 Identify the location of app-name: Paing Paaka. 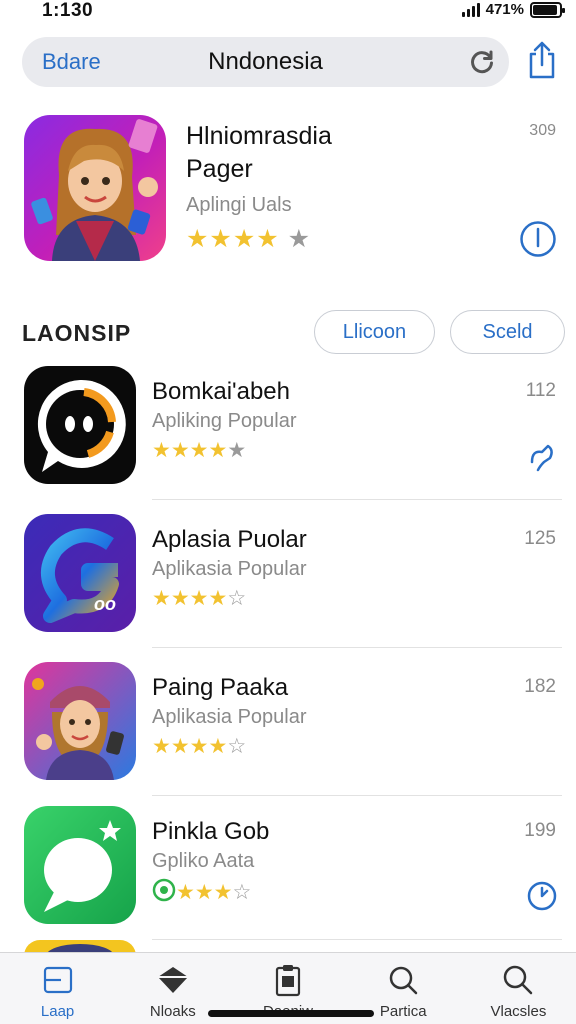
(220, 687).